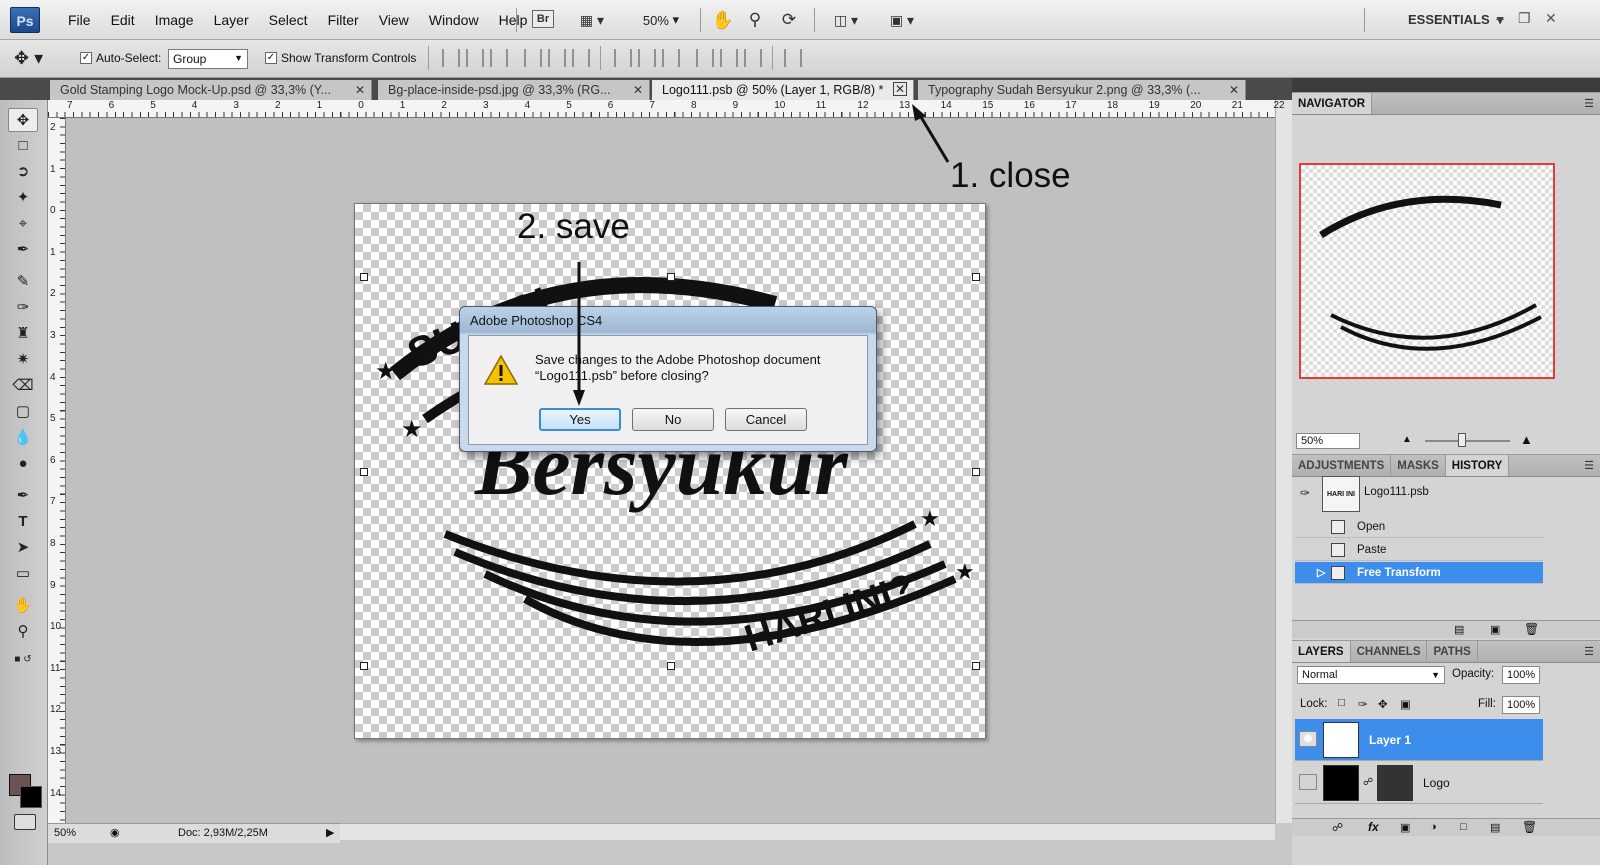 This screenshot has height=865, width=1600. Describe the element at coordinates (174, 20) in the screenshot. I see `menu-image: Image` at that location.